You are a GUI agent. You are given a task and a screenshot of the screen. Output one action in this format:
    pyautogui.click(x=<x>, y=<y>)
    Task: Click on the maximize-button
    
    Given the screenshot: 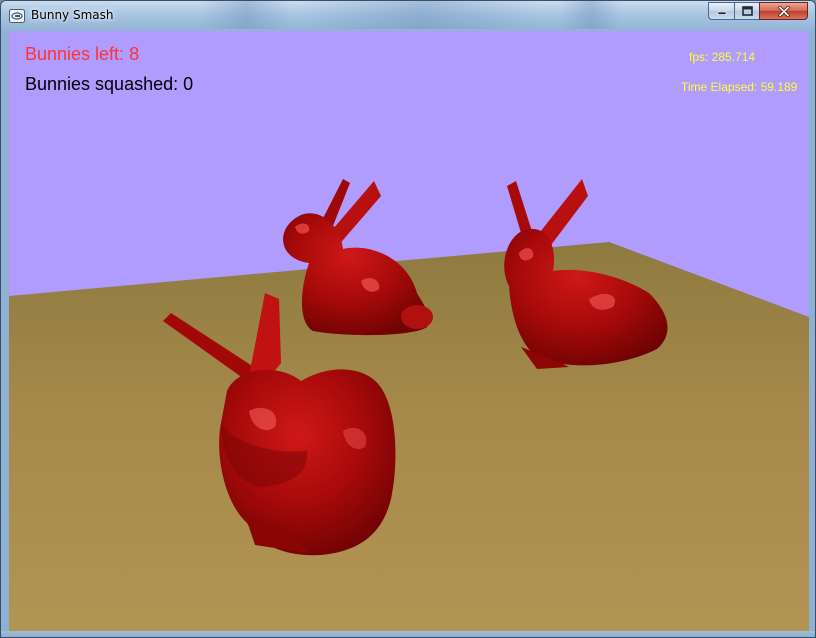 What is the action you would take?
    pyautogui.click(x=747, y=11)
    